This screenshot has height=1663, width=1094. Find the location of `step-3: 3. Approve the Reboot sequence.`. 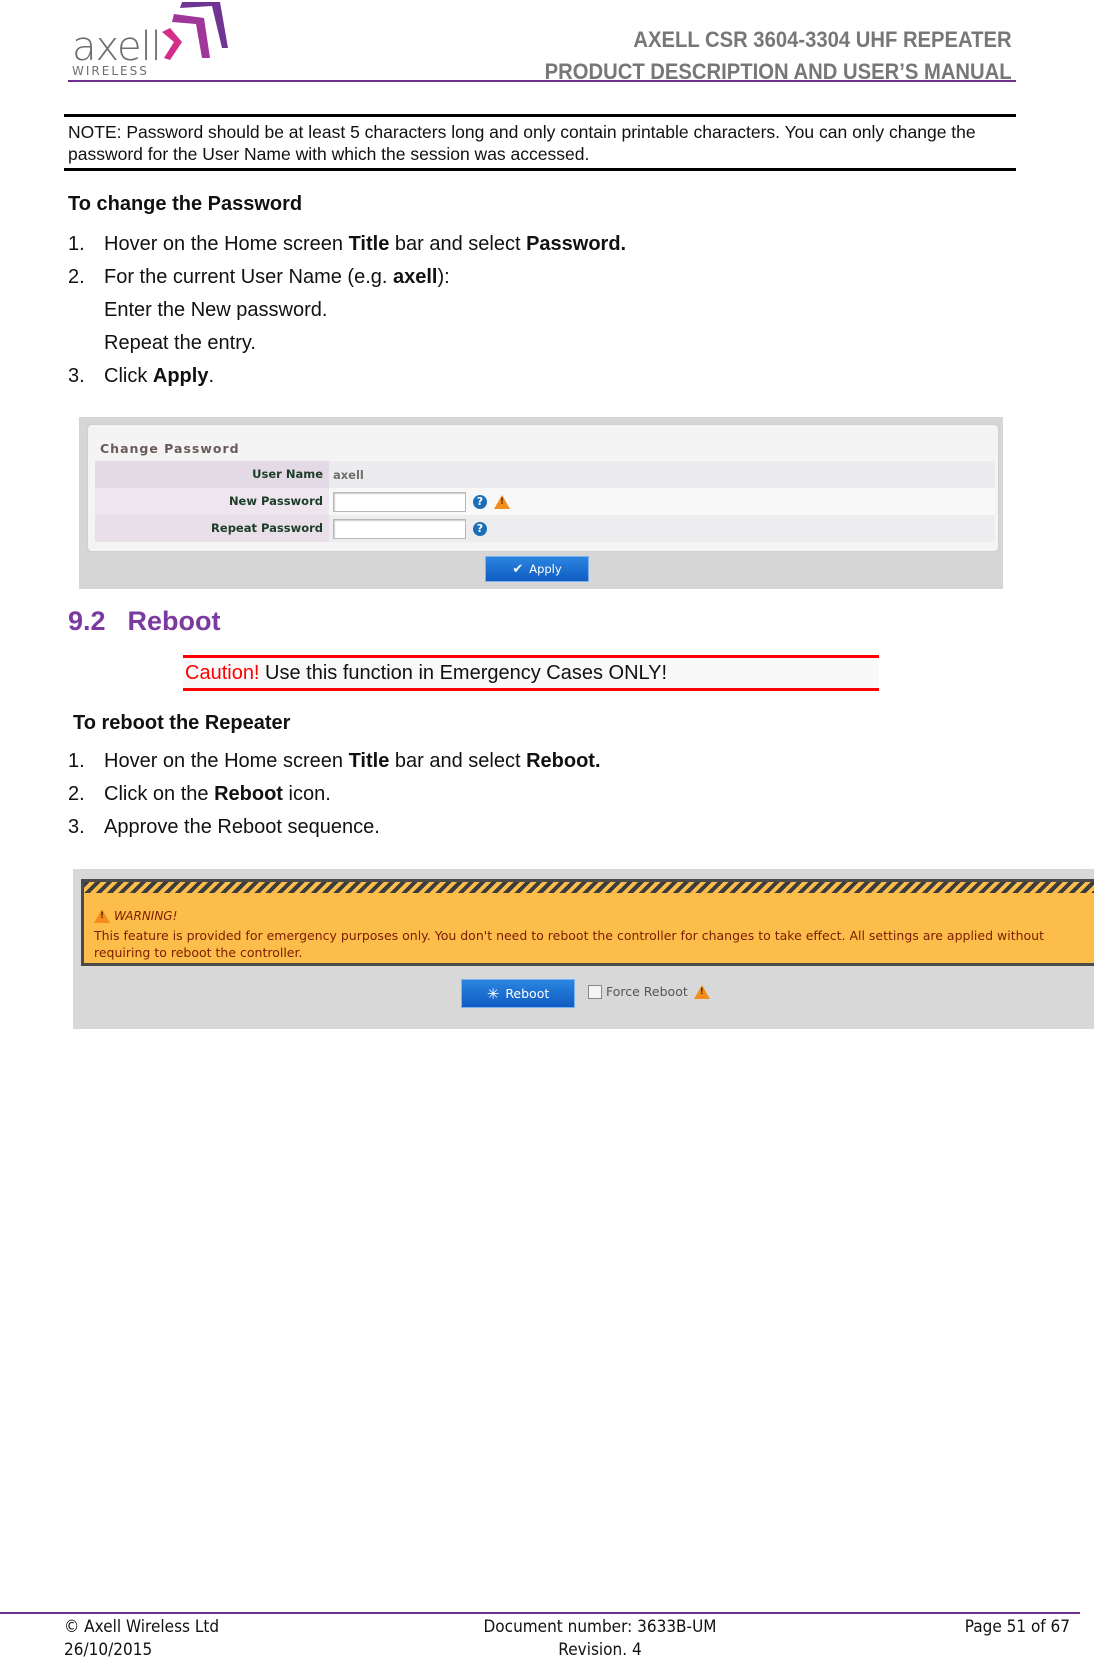

step-3: 3. Approve the Reboot sequence. is located at coordinates (224, 827).